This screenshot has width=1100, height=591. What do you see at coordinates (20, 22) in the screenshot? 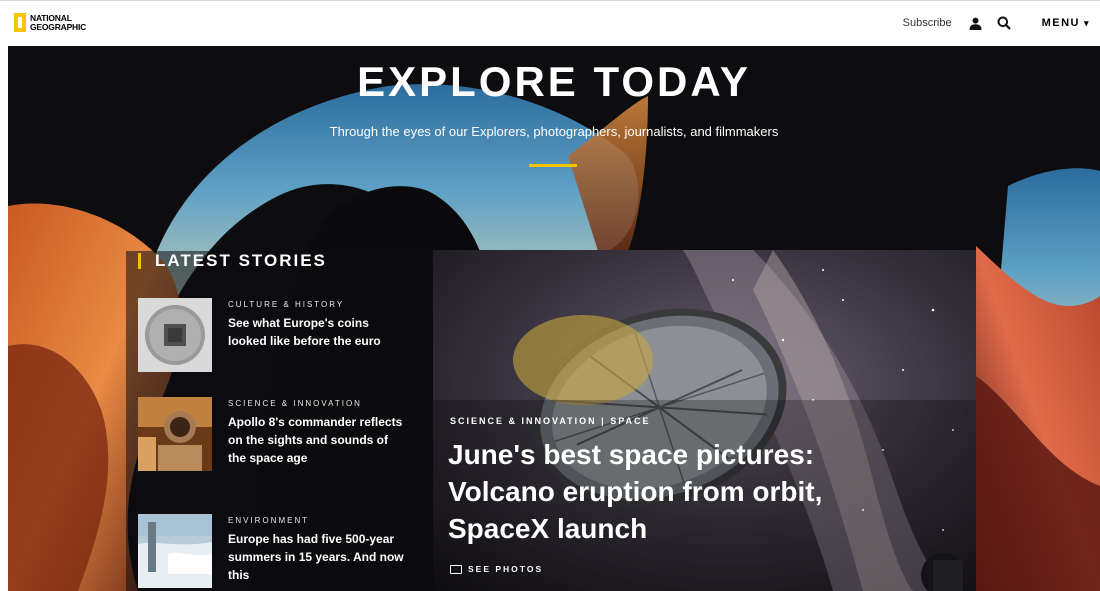
I see `yellow-border-icon` at bounding box center [20, 22].